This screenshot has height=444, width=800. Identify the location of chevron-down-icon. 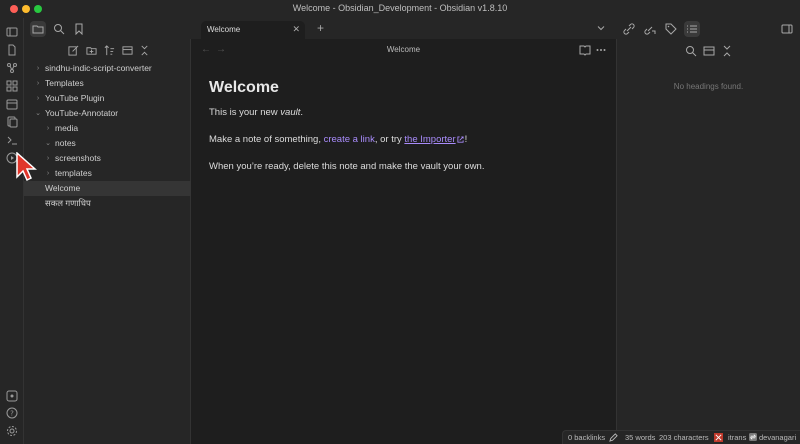
(601, 28).